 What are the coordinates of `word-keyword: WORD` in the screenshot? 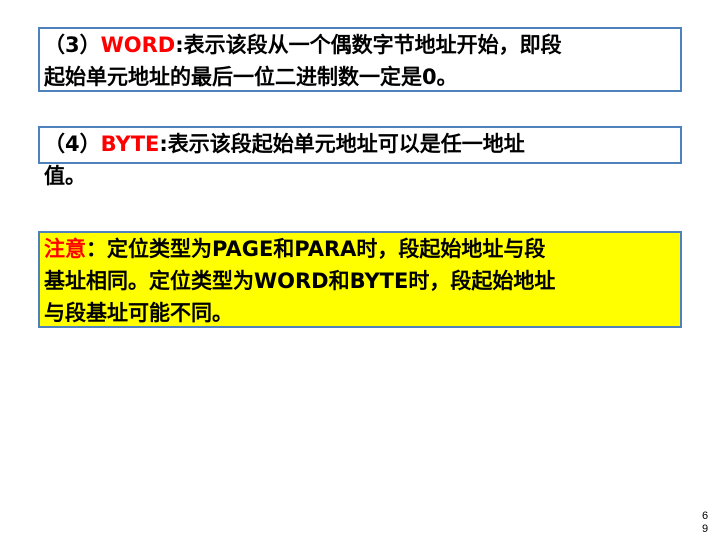 It's located at (138, 45).